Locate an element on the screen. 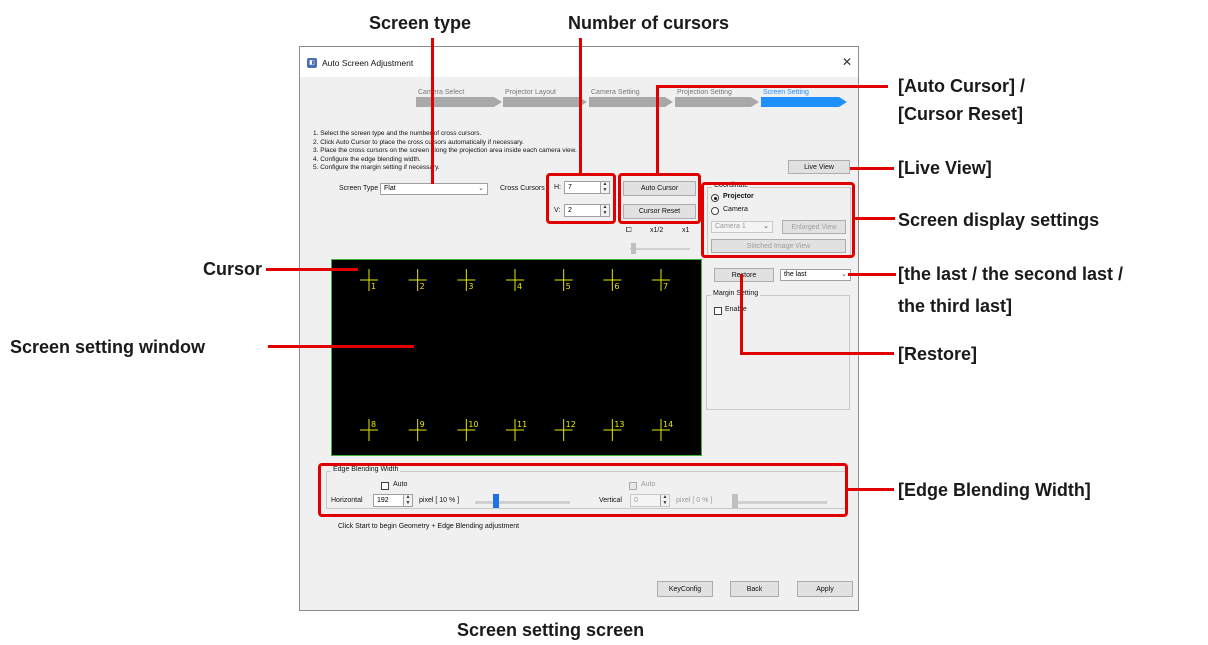  screen-display-highlight is located at coordinates (778, 220).